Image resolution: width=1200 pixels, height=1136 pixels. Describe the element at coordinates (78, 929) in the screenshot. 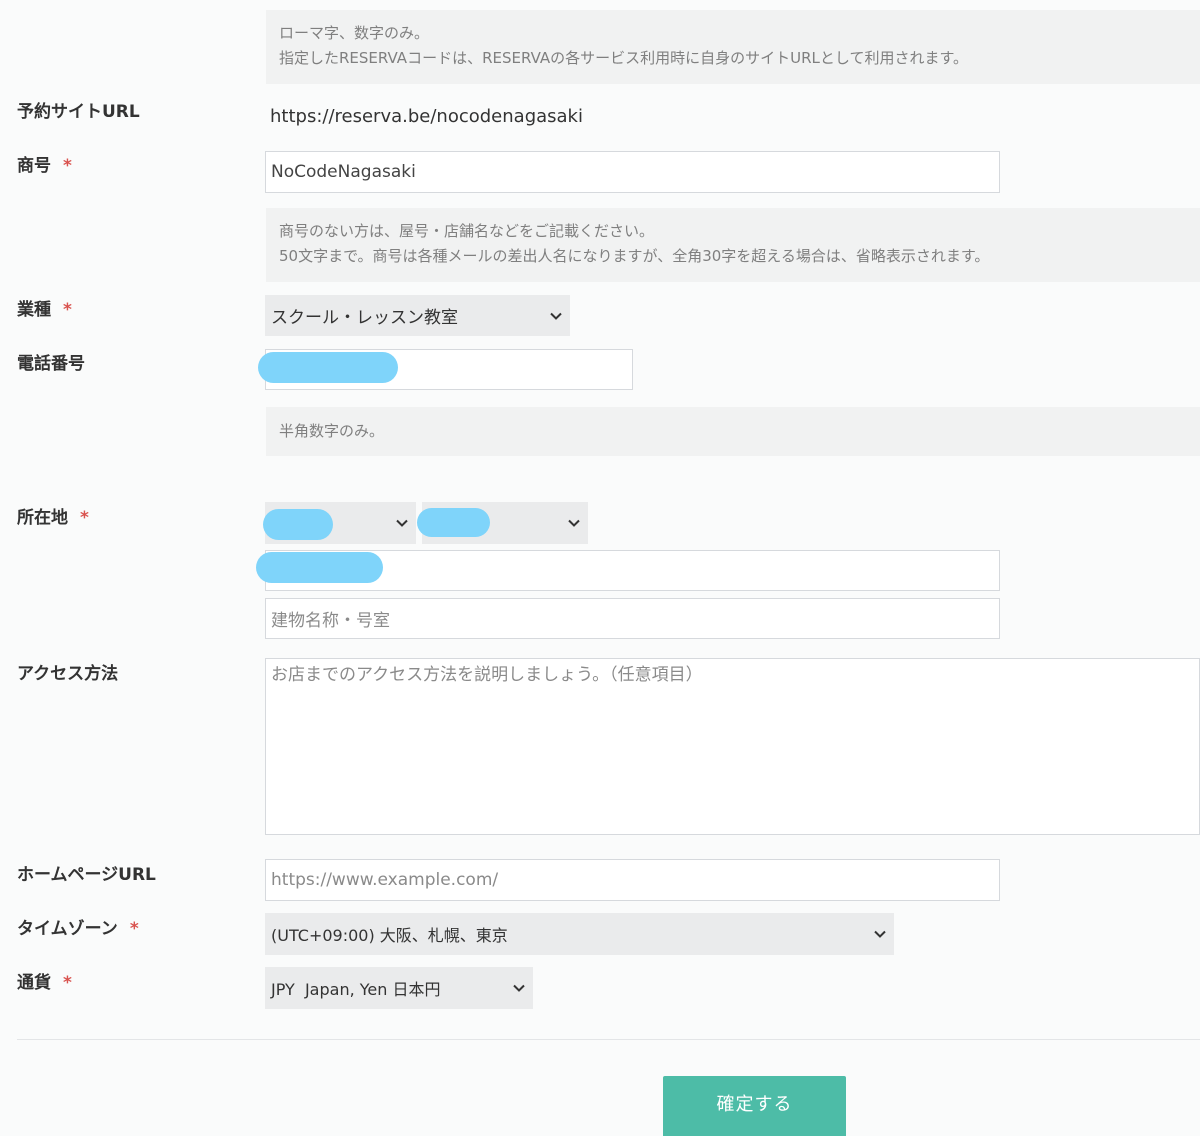

I see `timezone-label: タイムゾーン *` at that location.